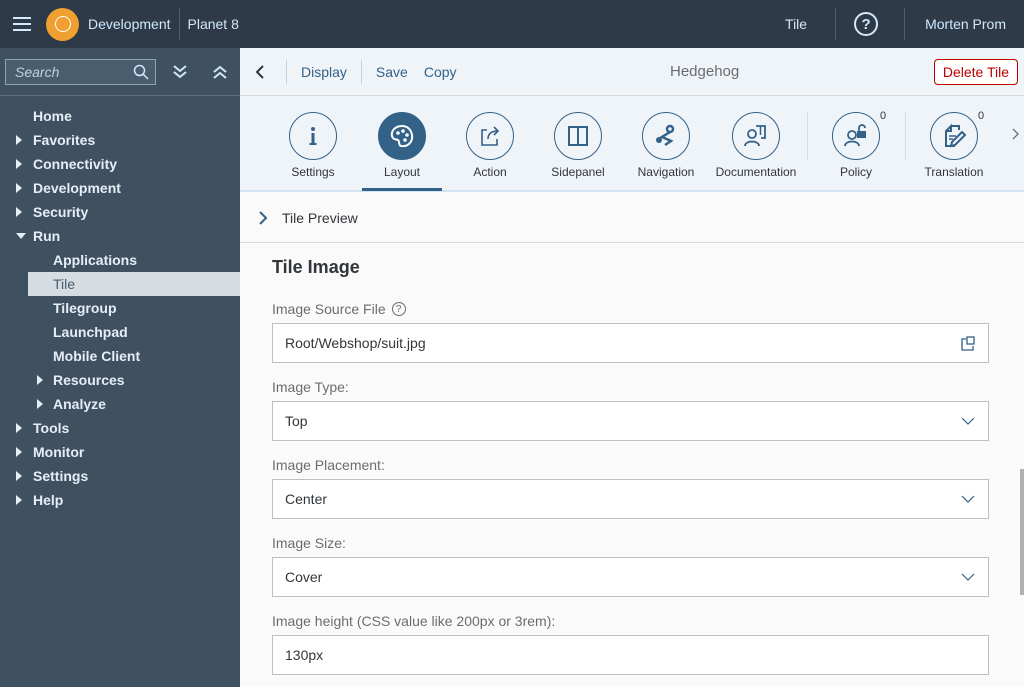 The image size is (1024, 687). I want to click on image-source-field: Root/Webshop/suit.jpg, so click(630, 343).